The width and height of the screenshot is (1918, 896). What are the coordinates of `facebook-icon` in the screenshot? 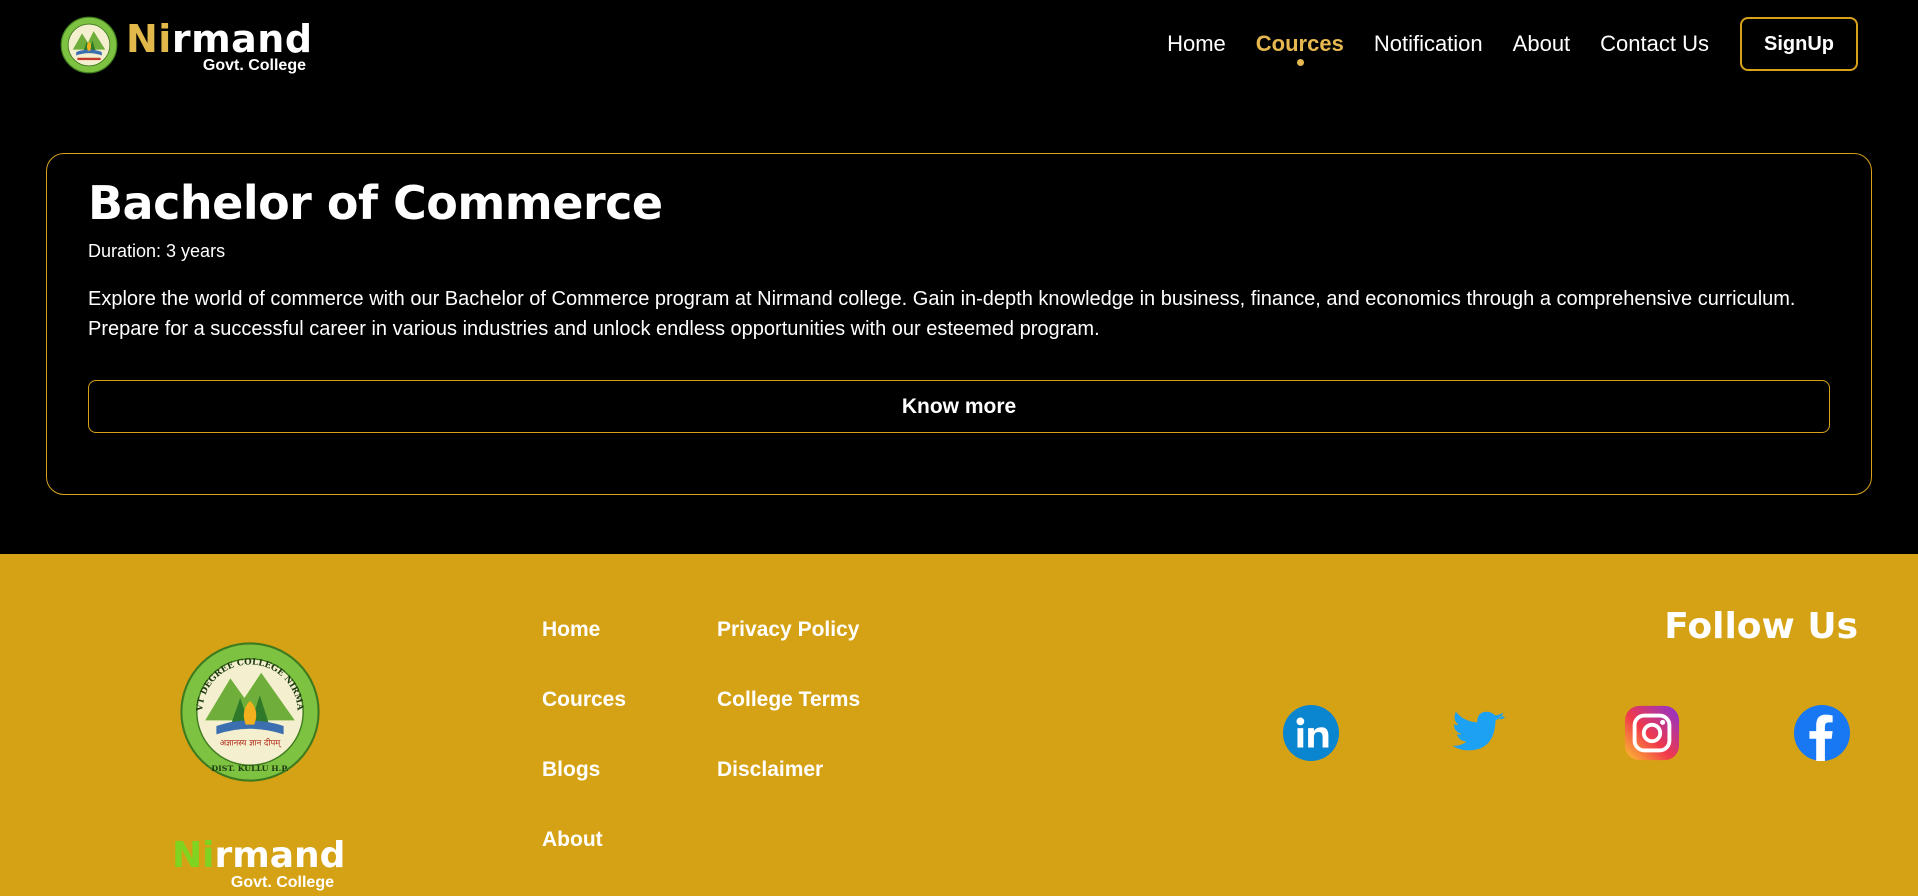 It's located at (1822, 733).